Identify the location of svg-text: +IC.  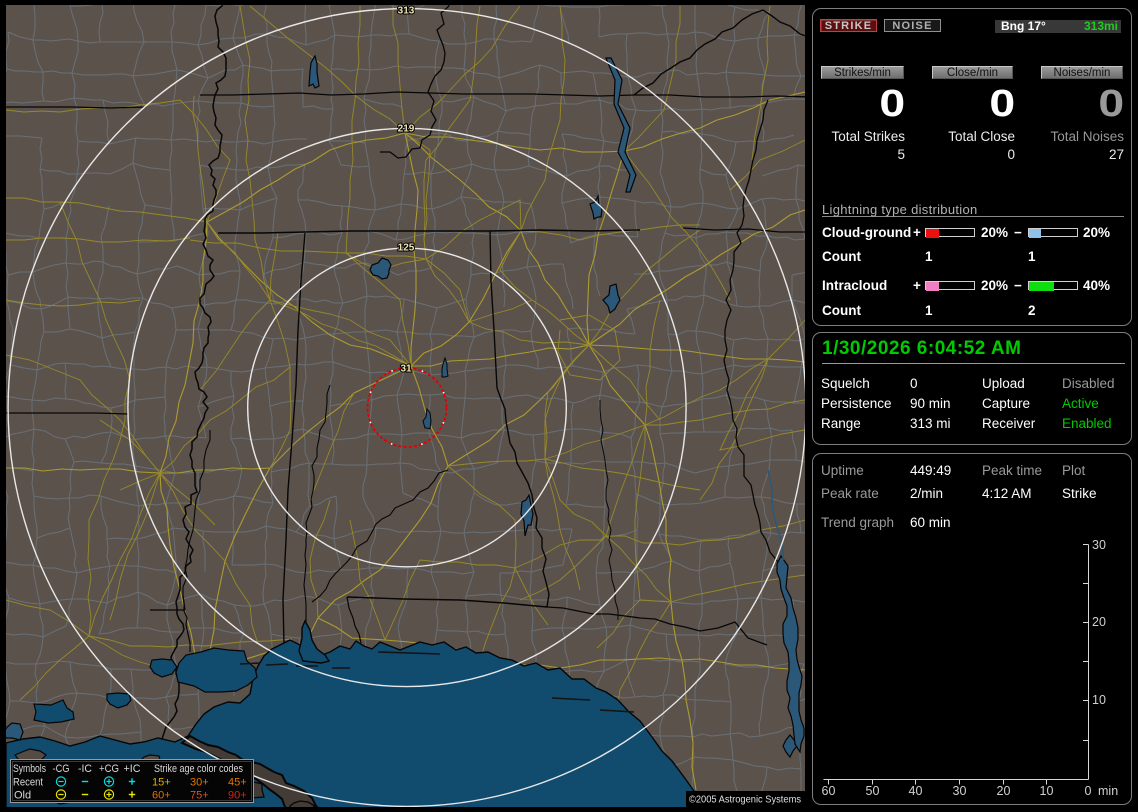
(132, 769).